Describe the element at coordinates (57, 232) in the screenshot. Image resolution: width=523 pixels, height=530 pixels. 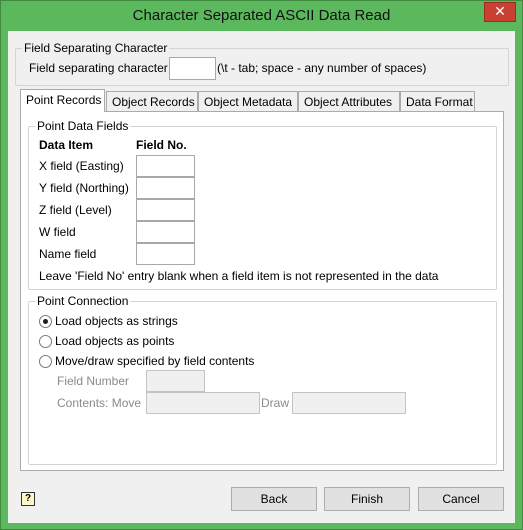
I see `w-field-label: W field` at that location.